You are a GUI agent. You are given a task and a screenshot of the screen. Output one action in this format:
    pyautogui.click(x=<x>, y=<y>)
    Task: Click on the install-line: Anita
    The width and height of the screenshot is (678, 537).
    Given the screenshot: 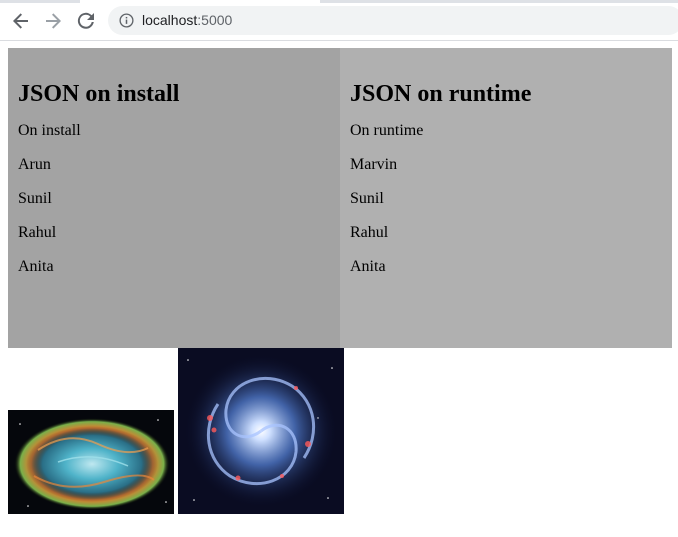 What is the action you would take?
    pyautogui.click(x=36, y=266)
    